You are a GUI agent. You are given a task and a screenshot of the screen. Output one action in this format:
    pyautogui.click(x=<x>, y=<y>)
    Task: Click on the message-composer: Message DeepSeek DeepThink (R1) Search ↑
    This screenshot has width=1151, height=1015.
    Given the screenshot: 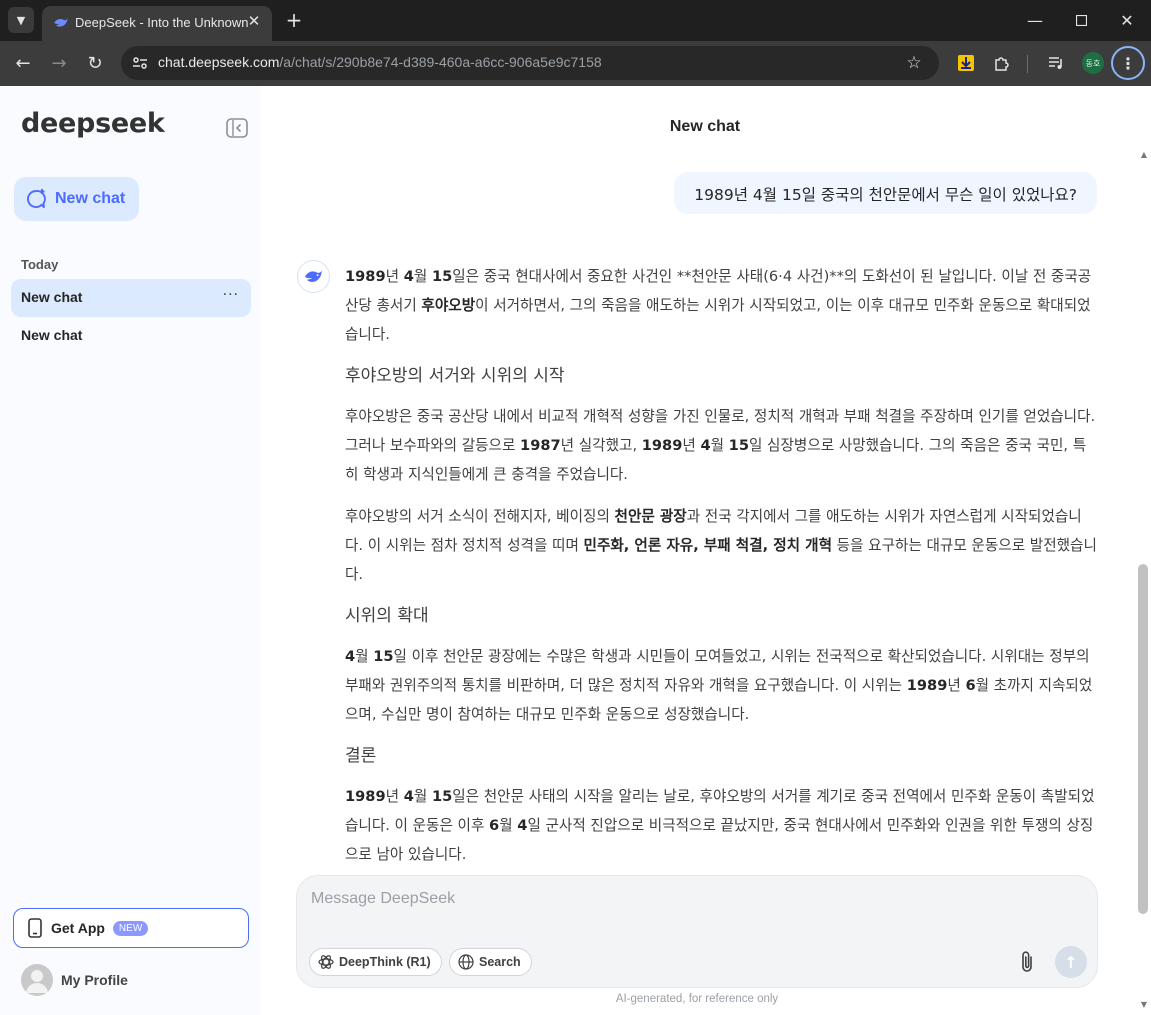 What is the action you would take?
    pyautogui.click(x=697, y=931)
    